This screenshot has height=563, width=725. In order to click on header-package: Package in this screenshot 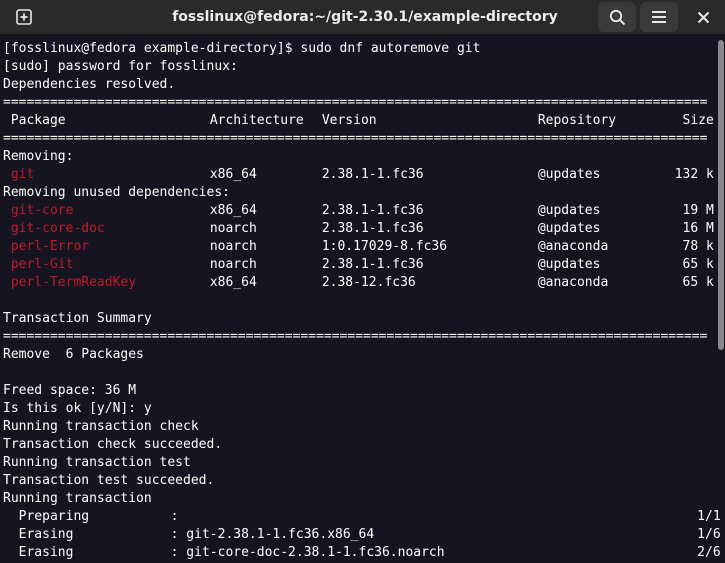, I will do `click(38, 120)`.